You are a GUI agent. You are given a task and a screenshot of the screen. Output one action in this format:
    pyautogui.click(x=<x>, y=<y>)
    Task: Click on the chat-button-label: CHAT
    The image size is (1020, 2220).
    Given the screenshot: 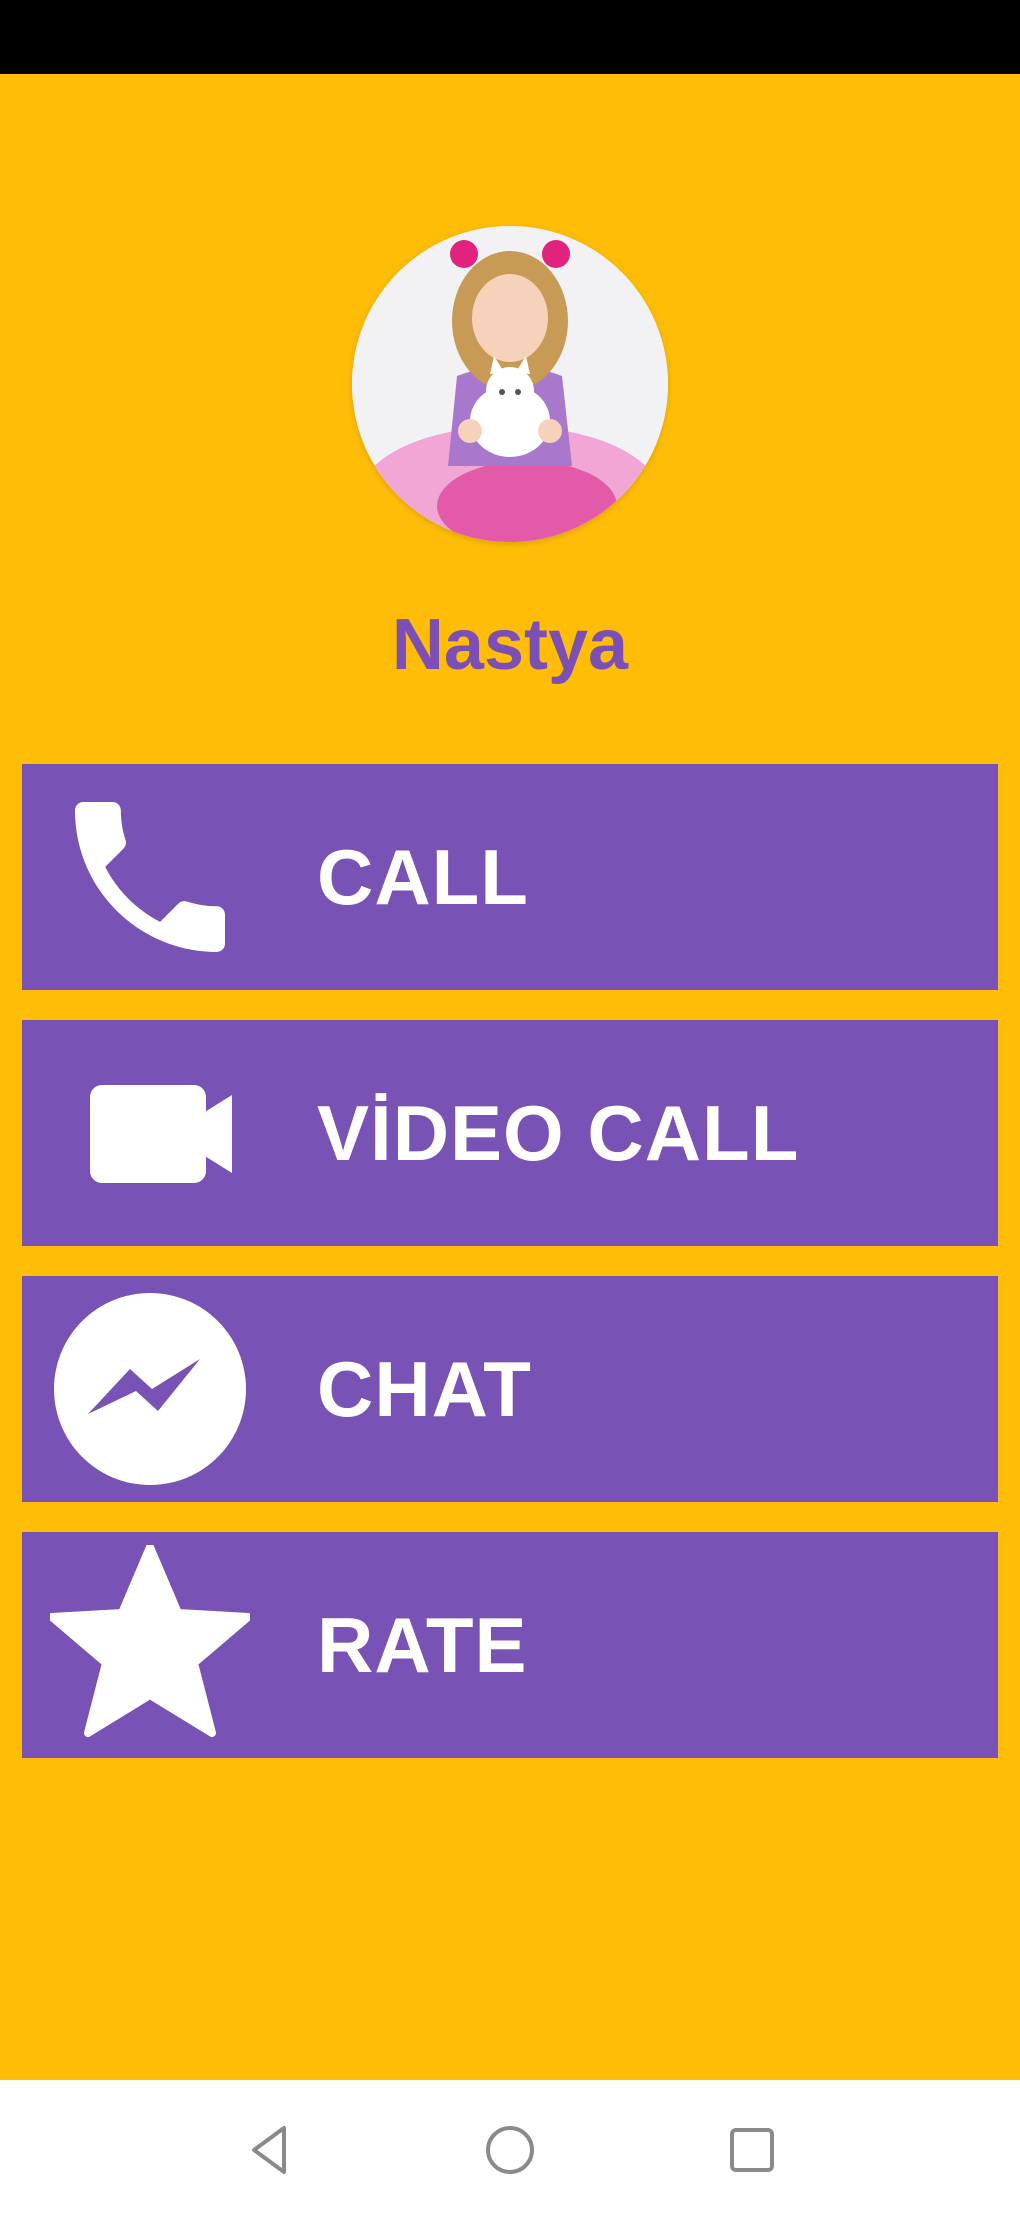 What is the action you would take?
    pyautogui.click(x=424, y=1389)
    